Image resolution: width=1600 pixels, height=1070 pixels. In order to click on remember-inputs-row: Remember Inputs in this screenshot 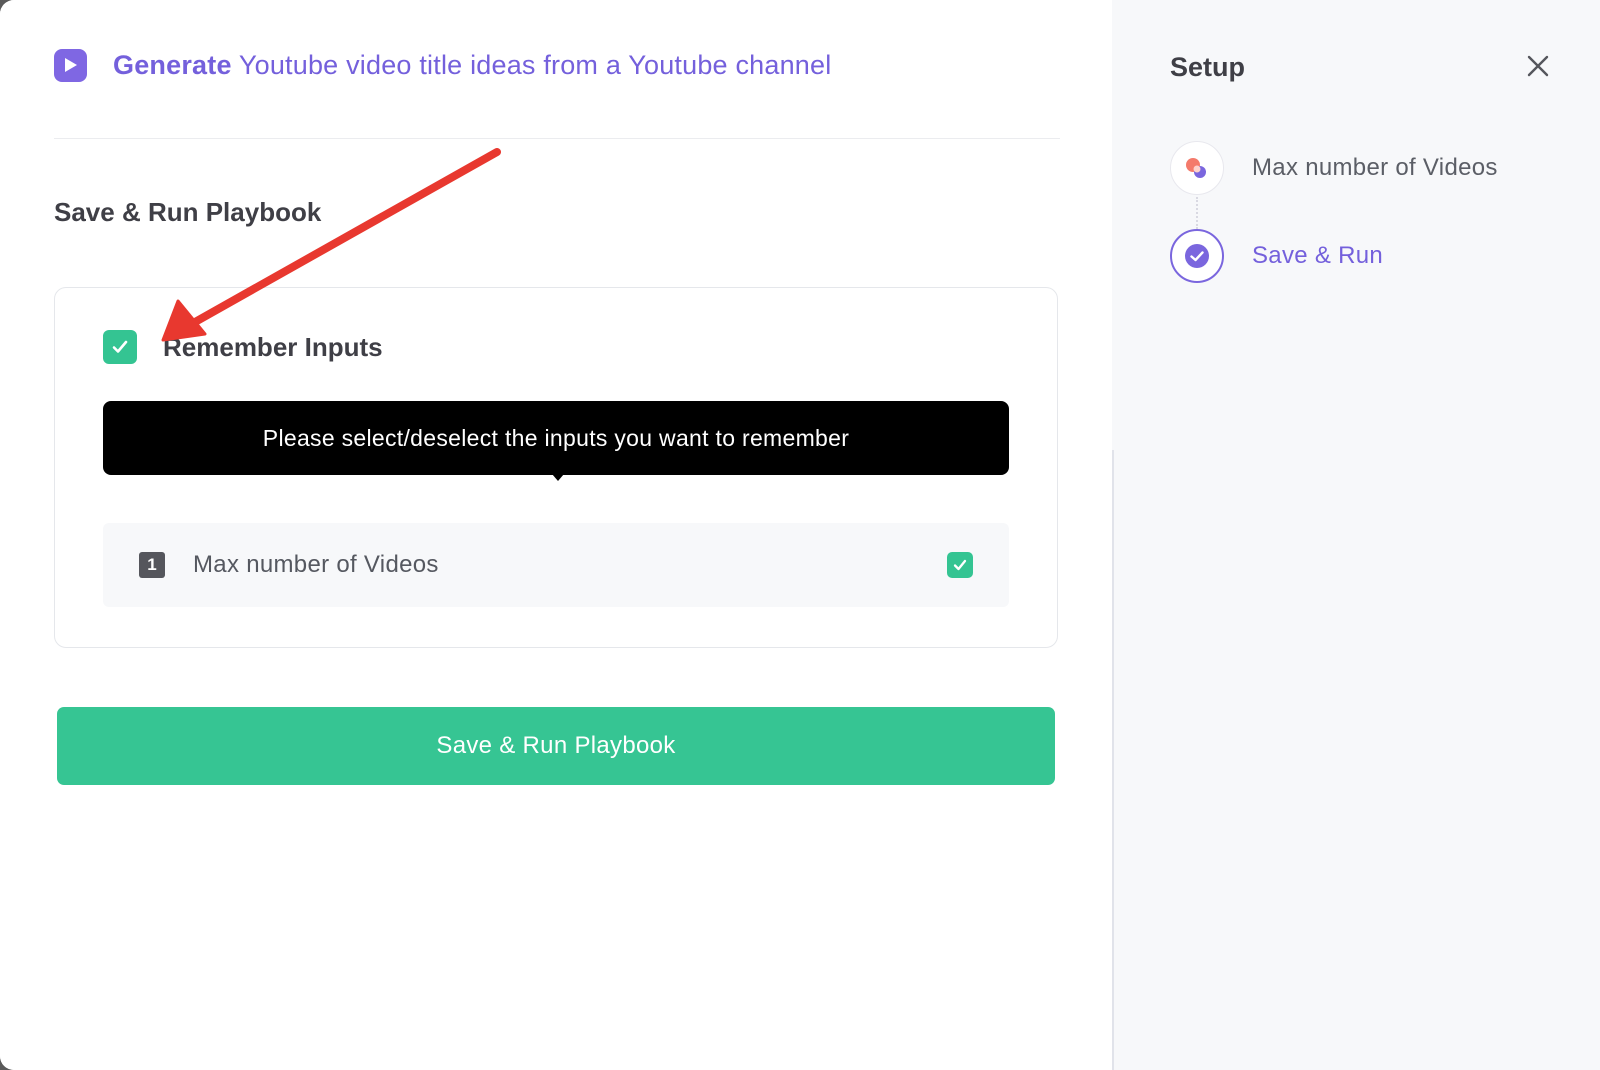, I will do `click(243, 347)`.